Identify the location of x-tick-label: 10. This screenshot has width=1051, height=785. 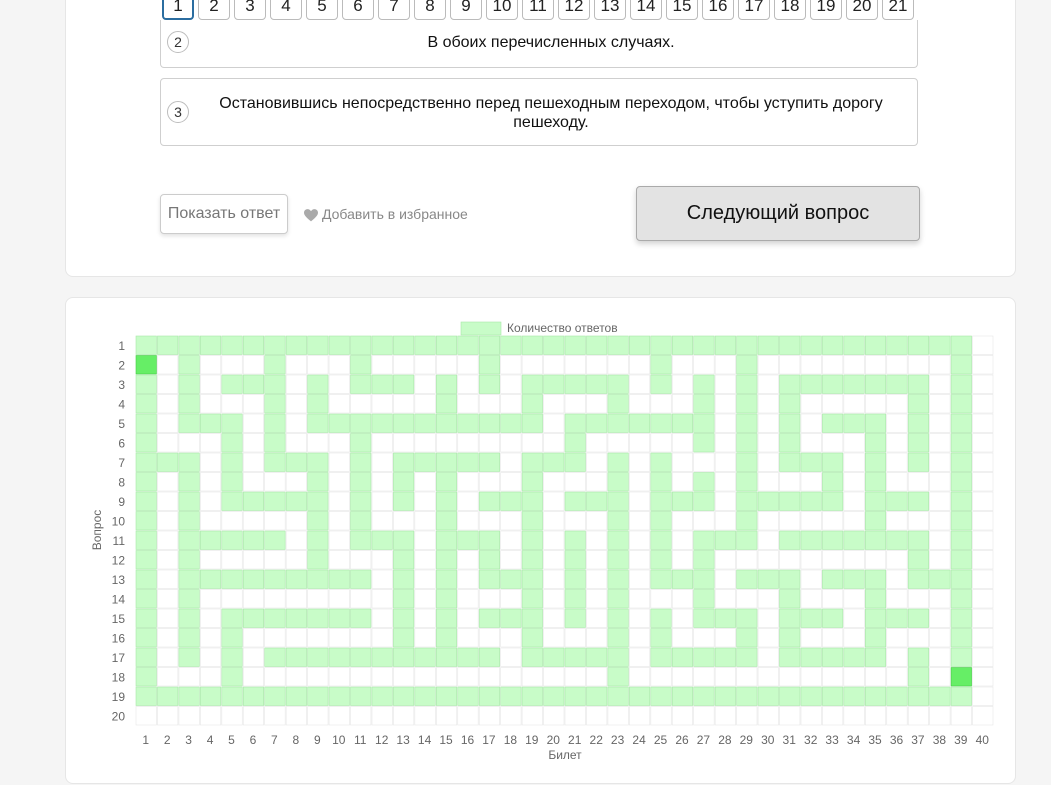
(339, 740).